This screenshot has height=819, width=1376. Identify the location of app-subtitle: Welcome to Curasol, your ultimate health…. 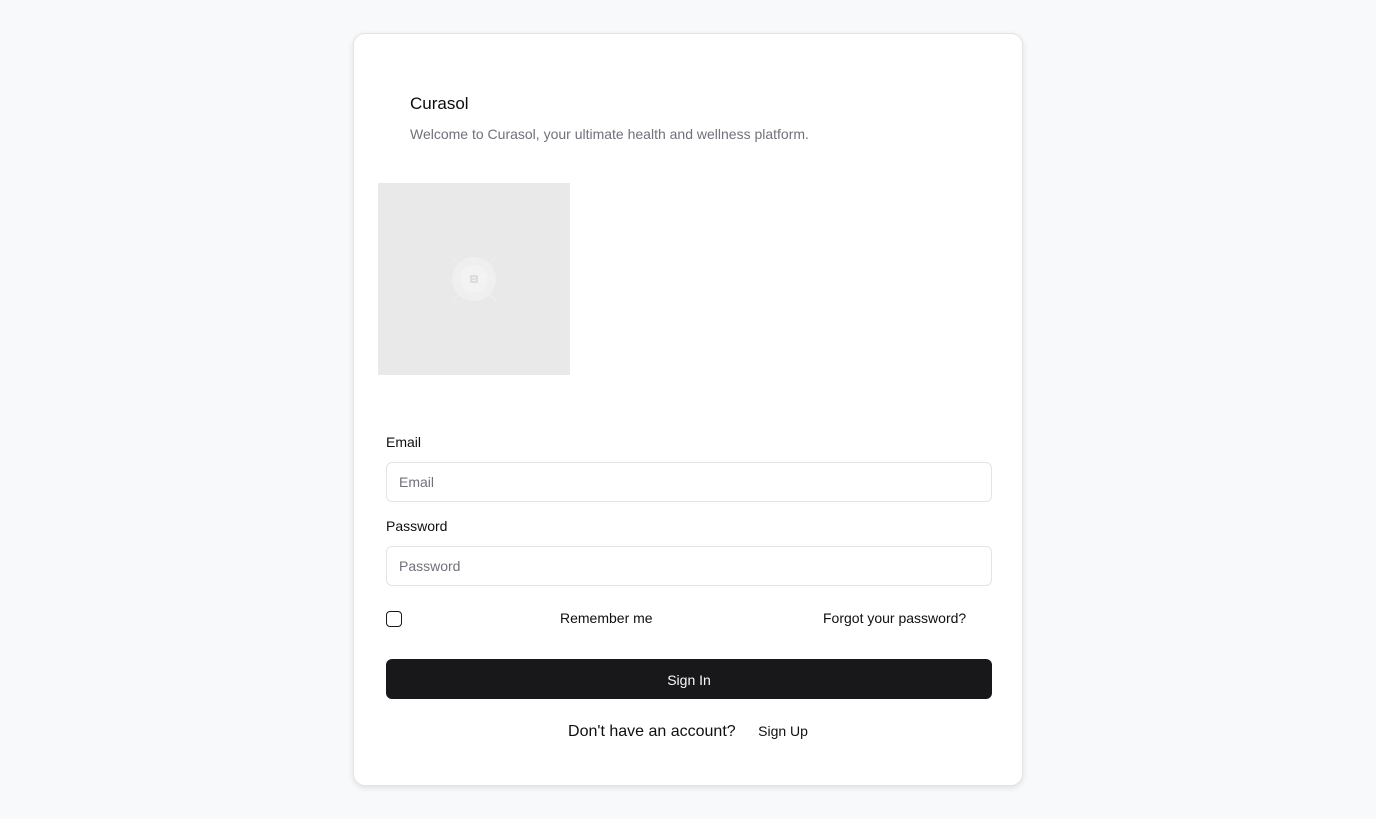
(609, 134).